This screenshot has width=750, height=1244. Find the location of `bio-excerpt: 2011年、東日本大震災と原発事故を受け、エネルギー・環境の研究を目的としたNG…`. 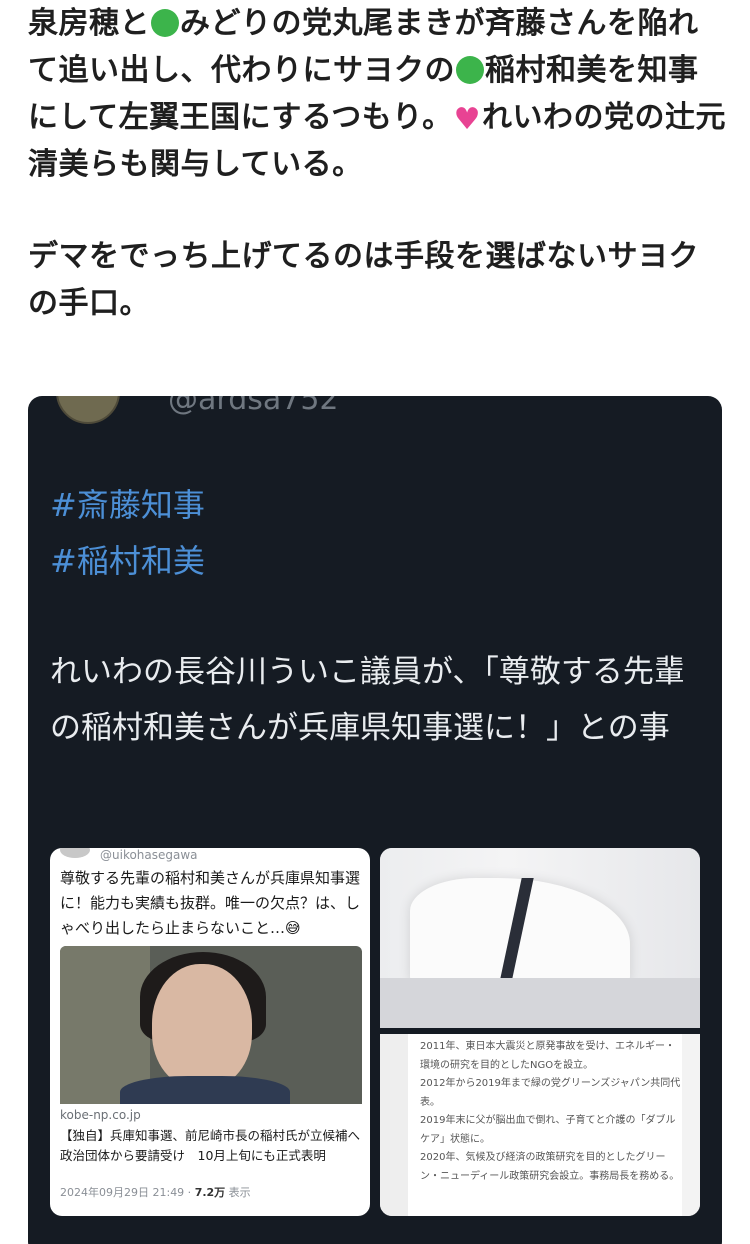

bio-excerpt: 2011年、東日本大震災と原発事故を受け、エネルギー・環境の研究を目的としたNG… is located at coordinates (540, 1125).